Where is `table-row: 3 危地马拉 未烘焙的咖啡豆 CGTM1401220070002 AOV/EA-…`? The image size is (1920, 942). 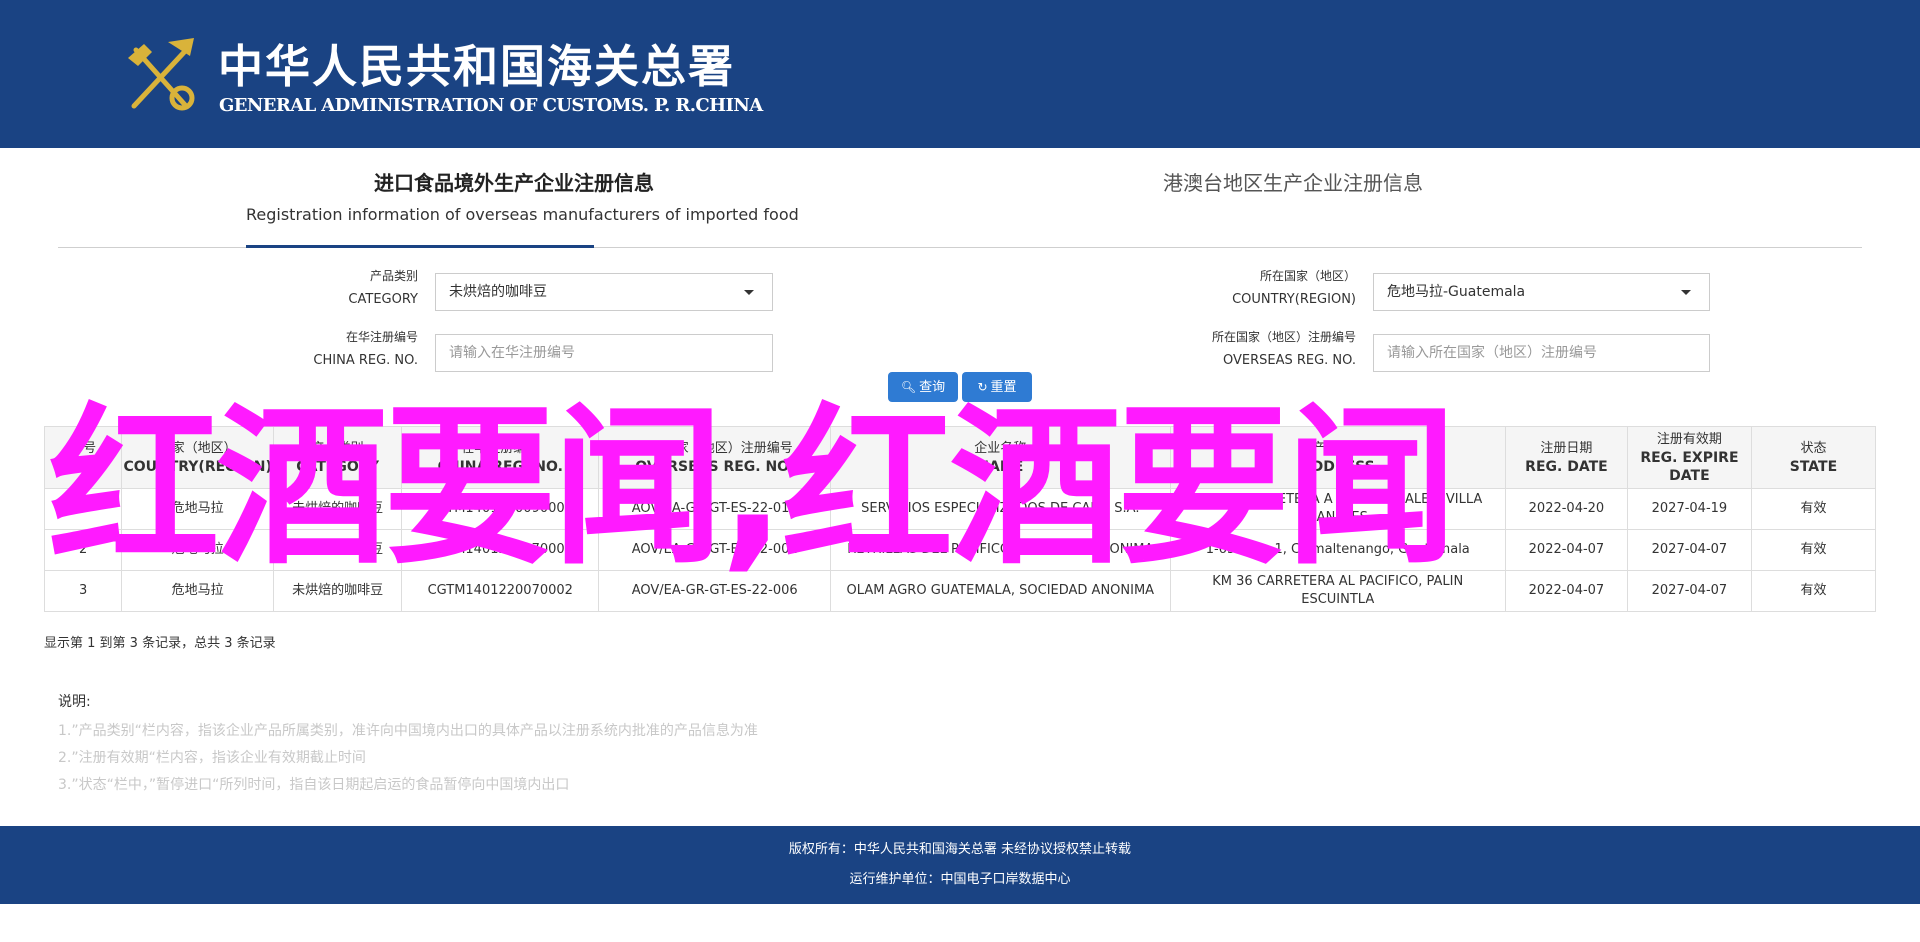
table-row: 3 危地马拉 未烘焙的咖啡豆 CGTM1401220070002 AOV/EA-… is located at coordinates (960, 591).